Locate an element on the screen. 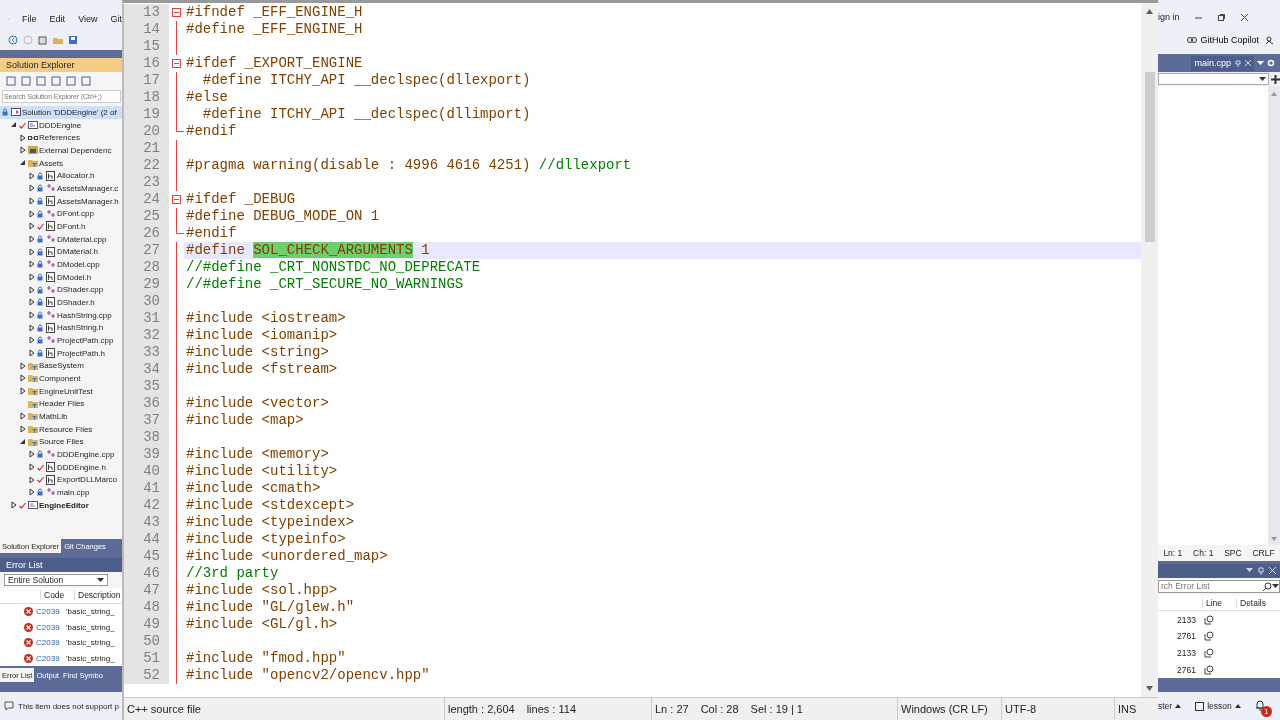  tree-item: BaseSystem is located at coordinates (61, 366).